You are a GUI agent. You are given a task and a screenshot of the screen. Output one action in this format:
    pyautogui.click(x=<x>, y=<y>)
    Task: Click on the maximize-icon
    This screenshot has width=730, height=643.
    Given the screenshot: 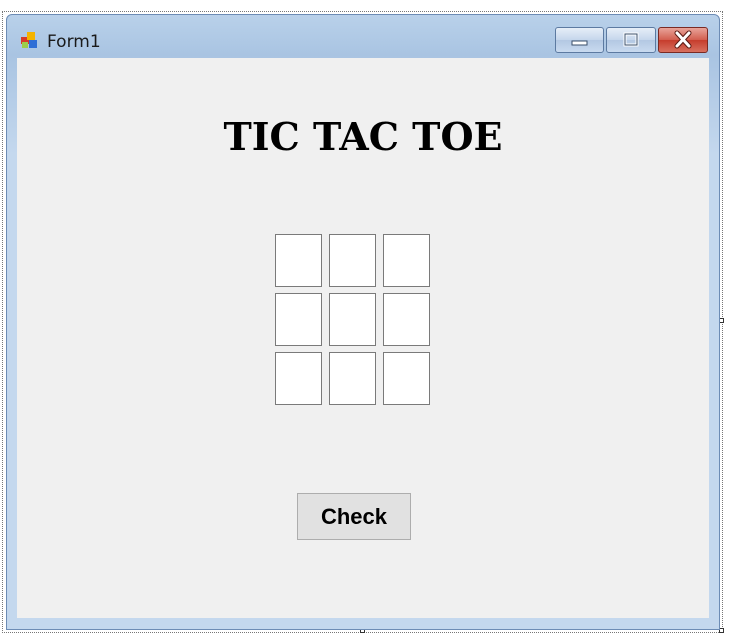 What is the action you would take?
    pyautogui.click(x=631, y=39)
    